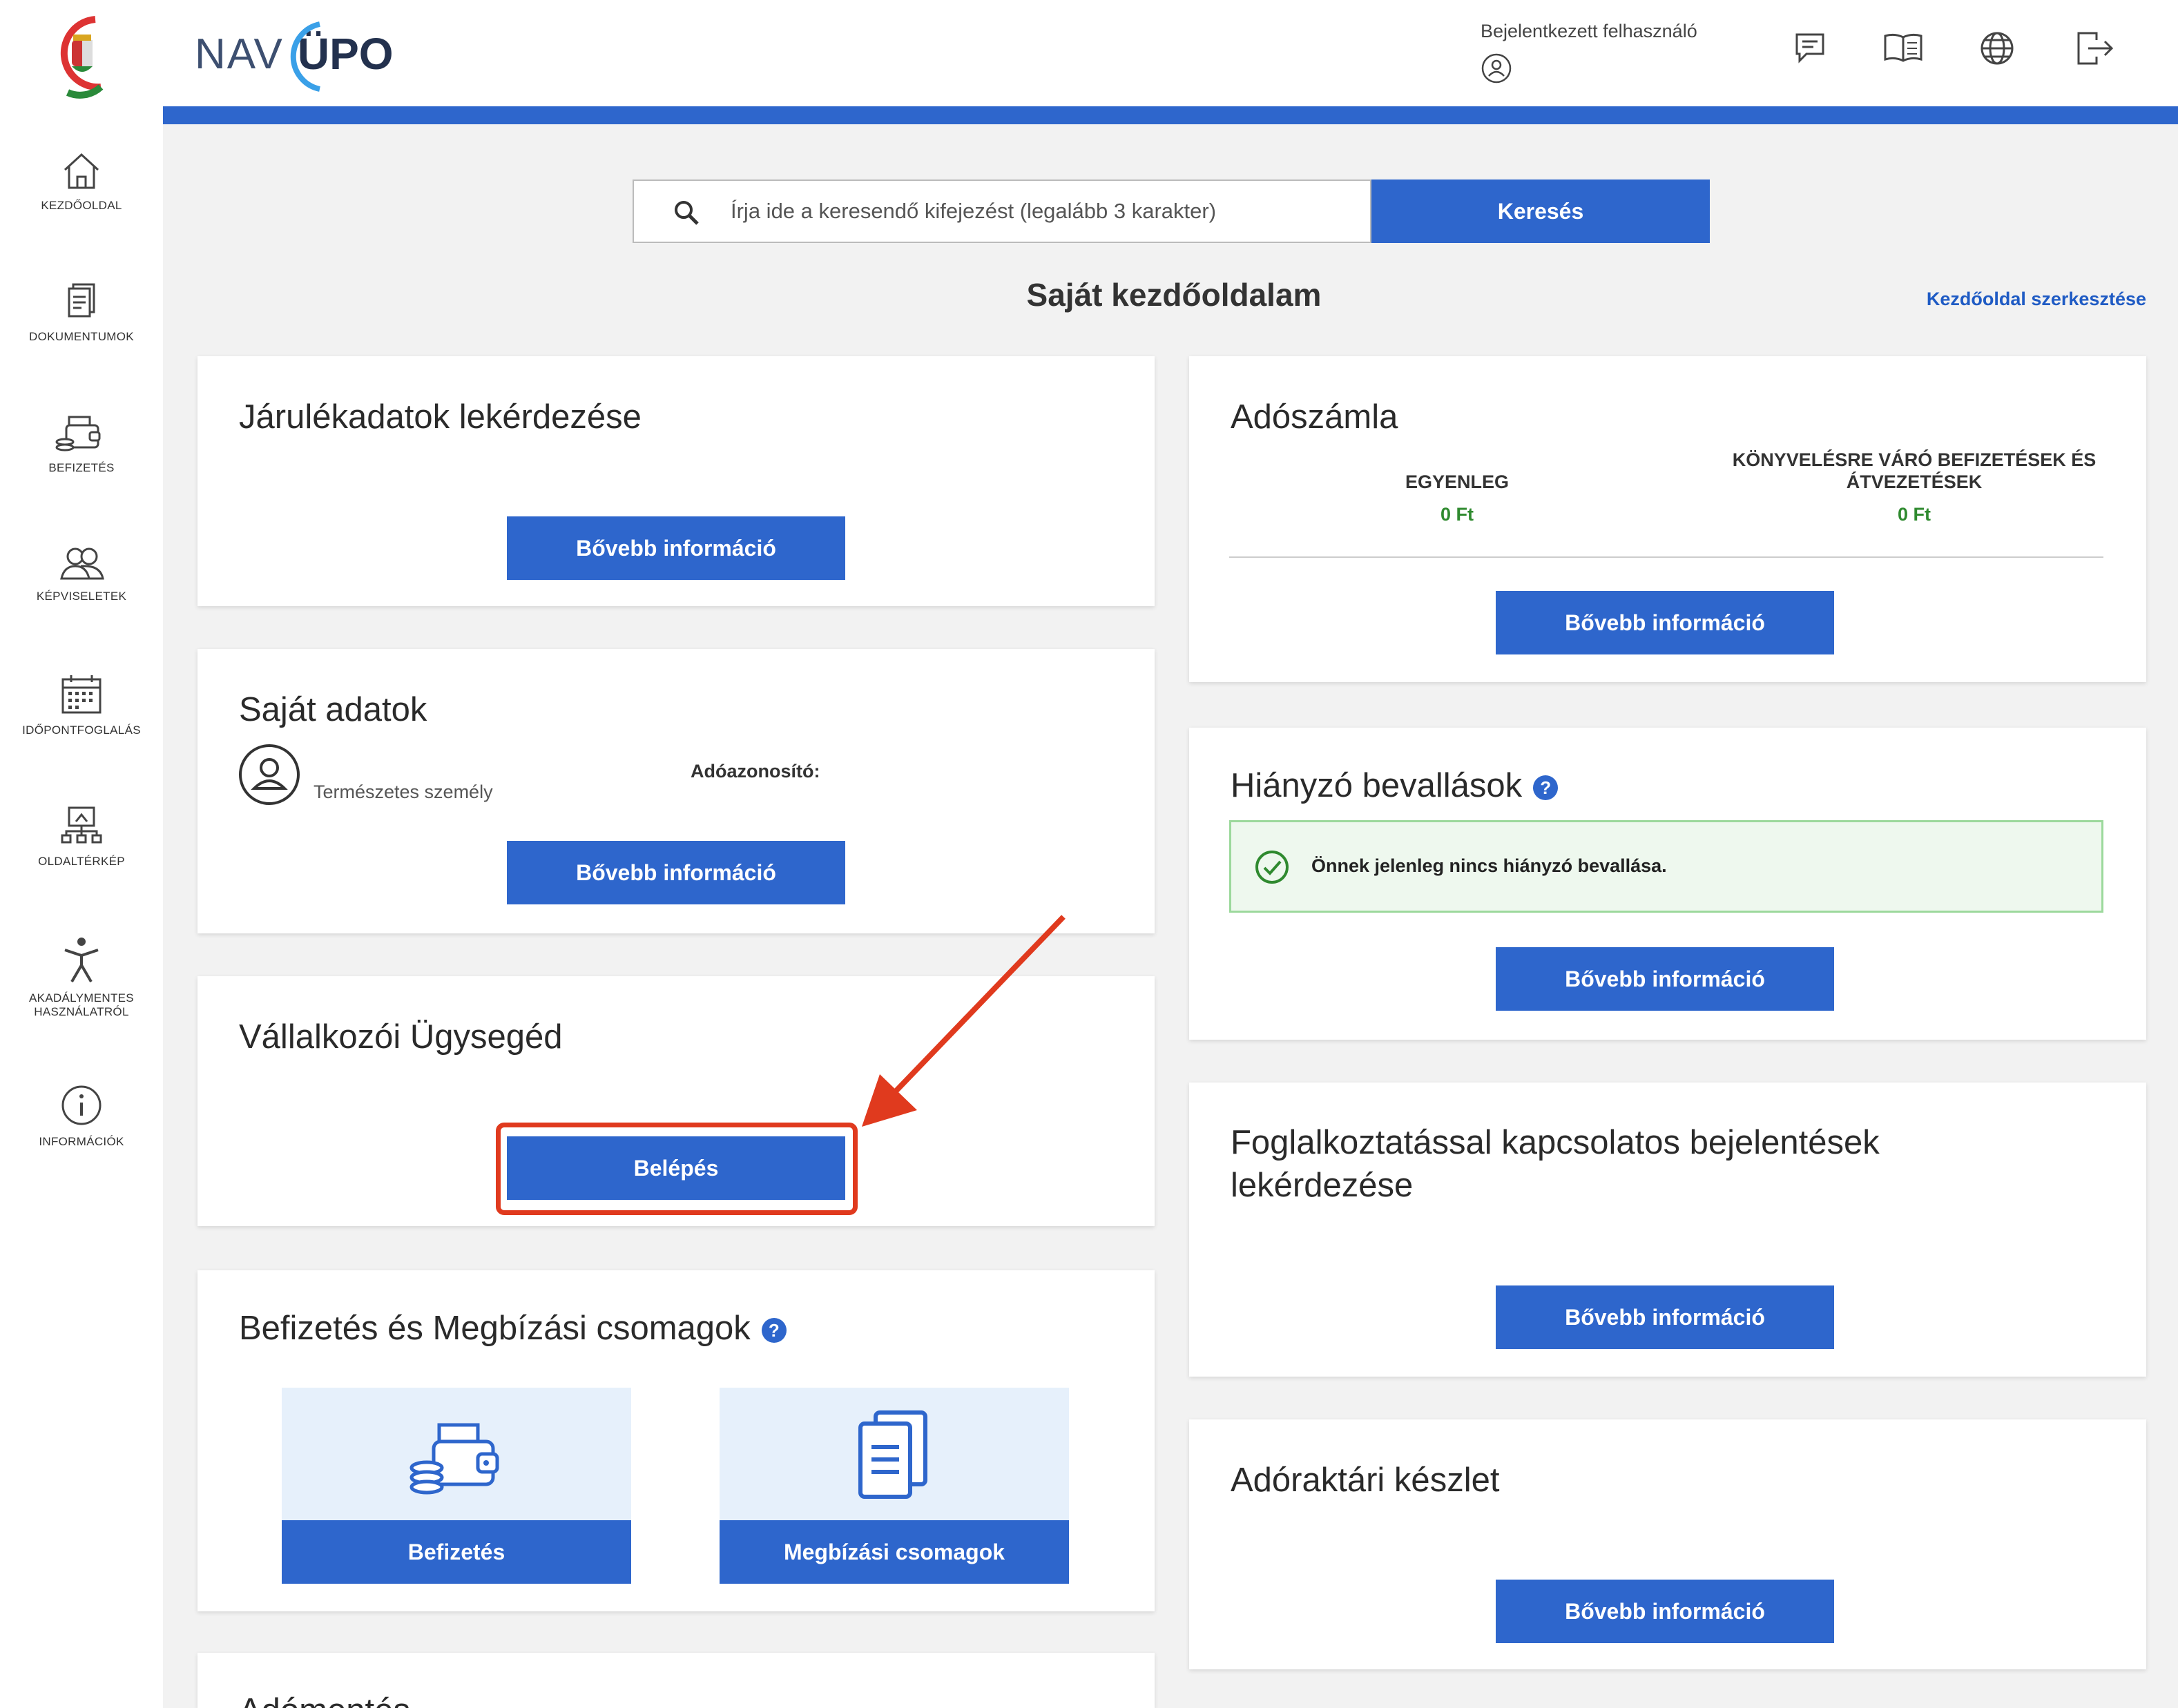 This screenshot has width=2178, height=1708. I want to click on people-icon, so click(82, 563).